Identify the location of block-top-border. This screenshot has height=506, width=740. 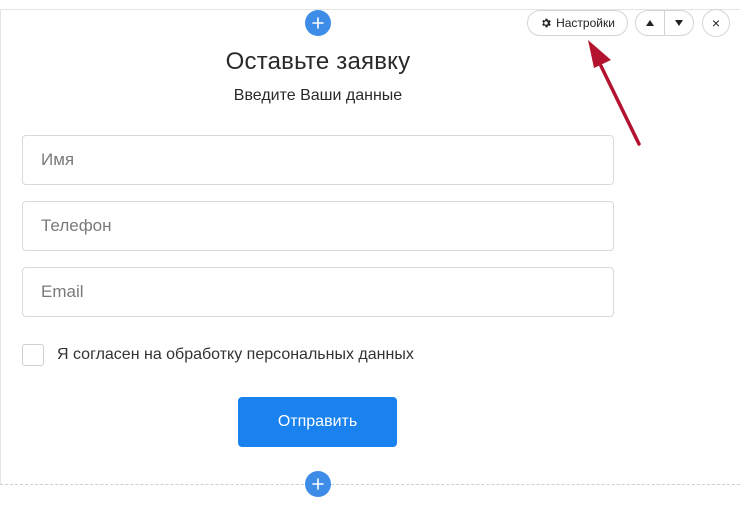
(370, 9).